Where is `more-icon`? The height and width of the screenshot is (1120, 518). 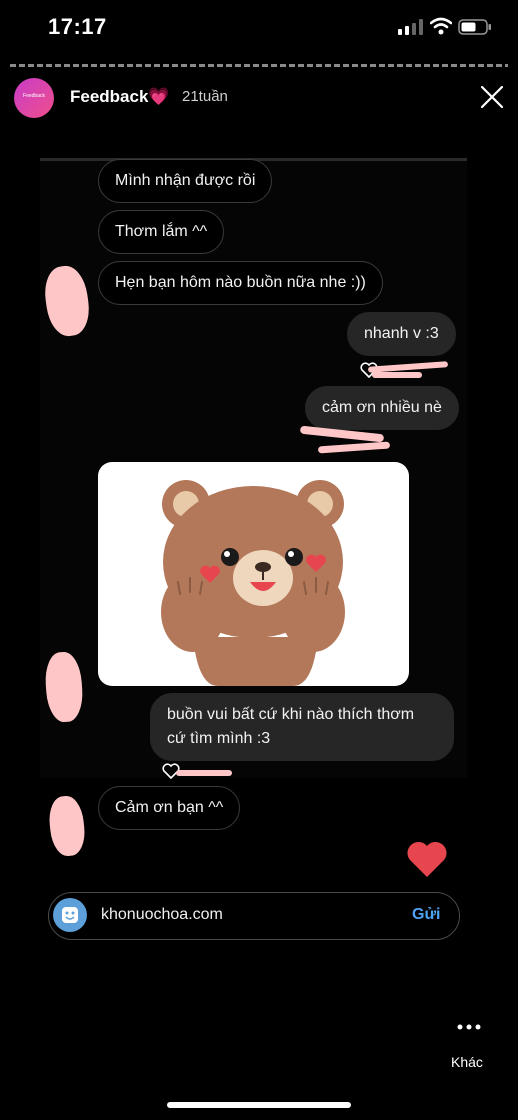
more-icon is located at coordinates (469, 1027).